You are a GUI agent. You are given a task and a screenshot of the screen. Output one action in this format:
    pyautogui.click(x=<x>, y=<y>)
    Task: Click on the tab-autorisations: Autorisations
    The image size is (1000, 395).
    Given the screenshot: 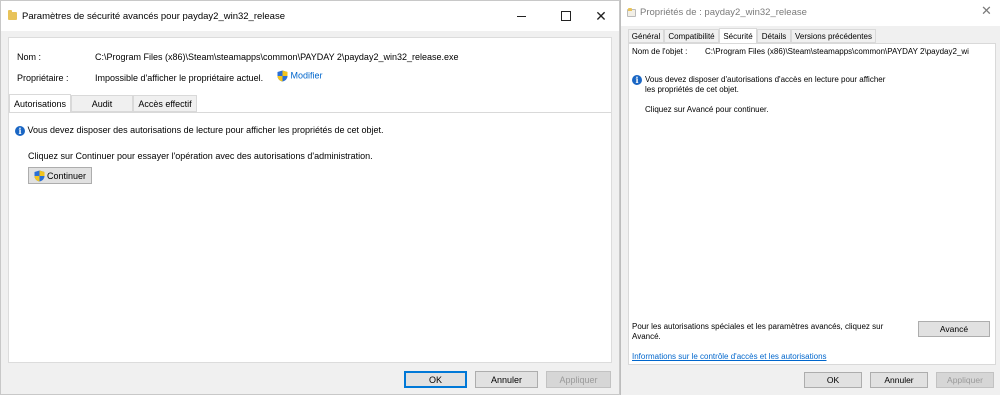 What is the action you would take?
    pyautogui.click(x=40, y=103)
    